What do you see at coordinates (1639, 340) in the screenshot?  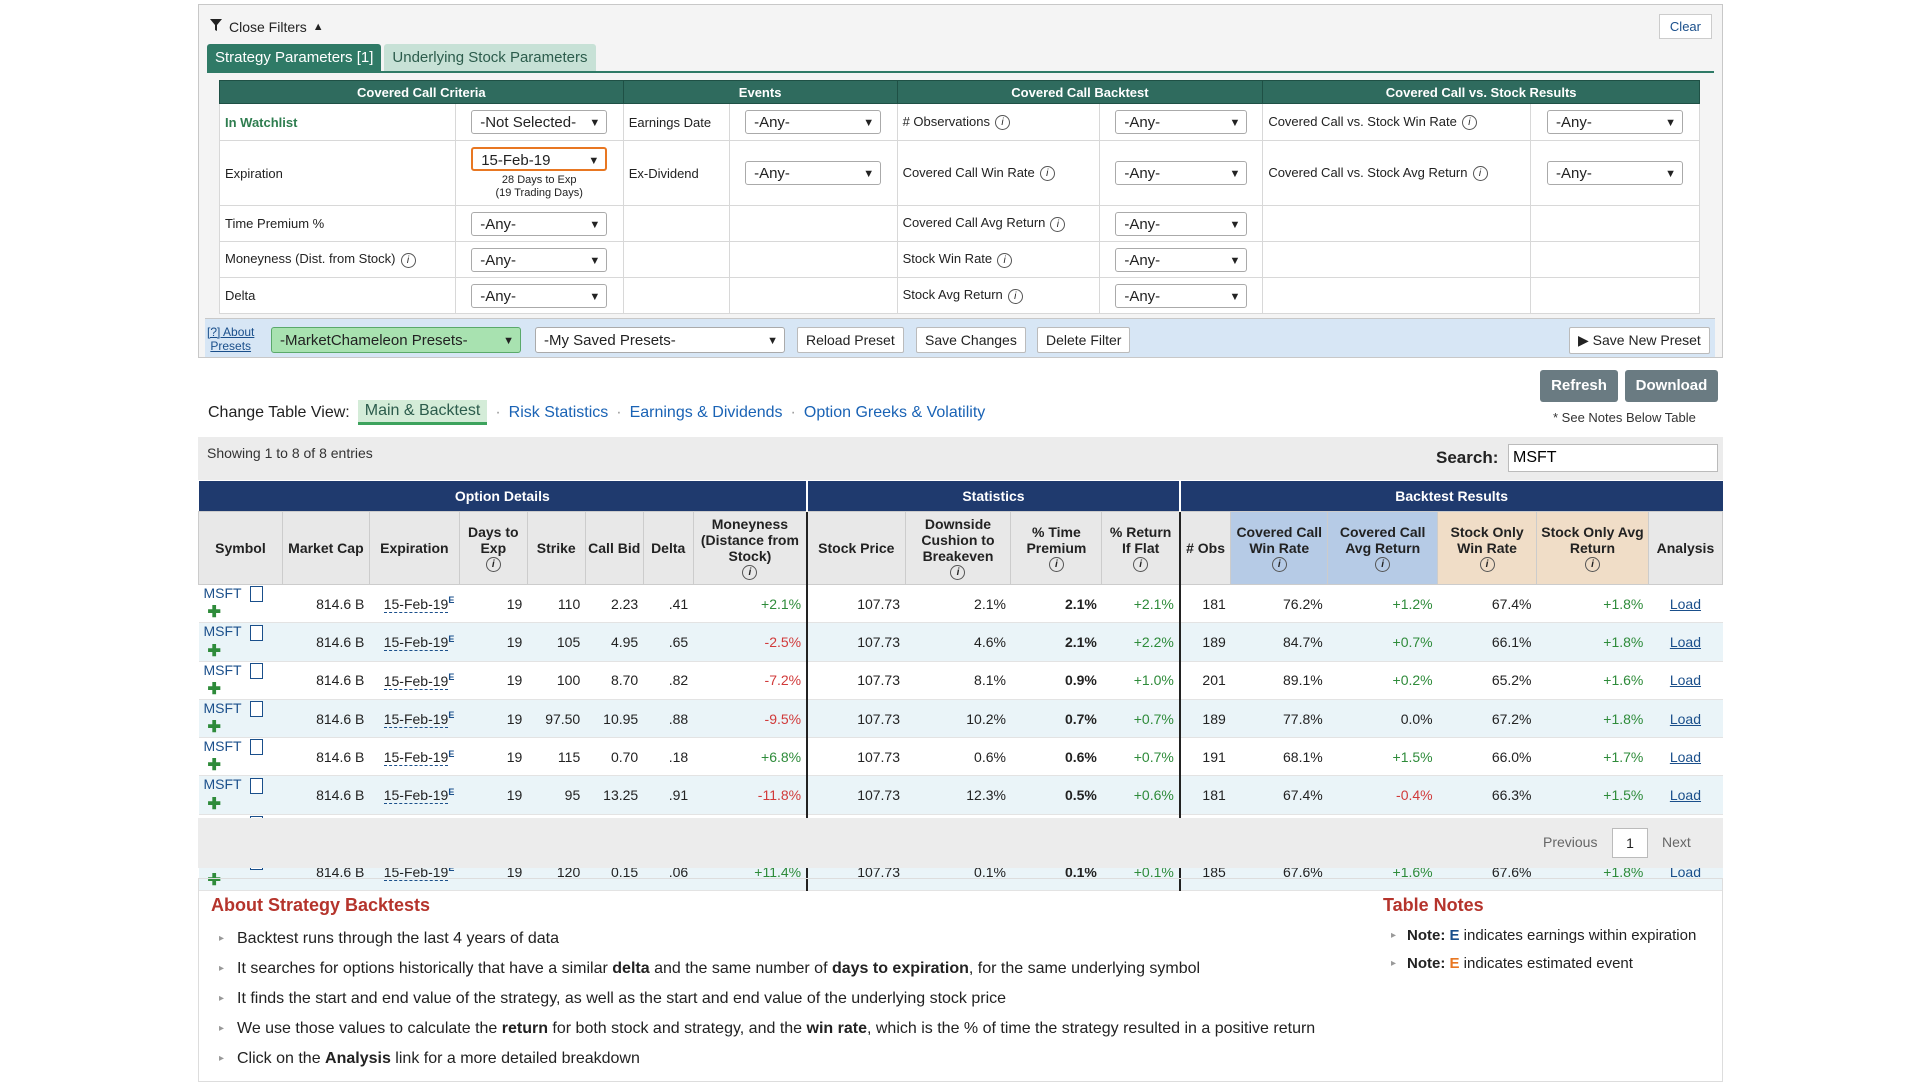 I see `save-new-preset-button: ▶ Save New Preset` at bounding box center [1639, 340].